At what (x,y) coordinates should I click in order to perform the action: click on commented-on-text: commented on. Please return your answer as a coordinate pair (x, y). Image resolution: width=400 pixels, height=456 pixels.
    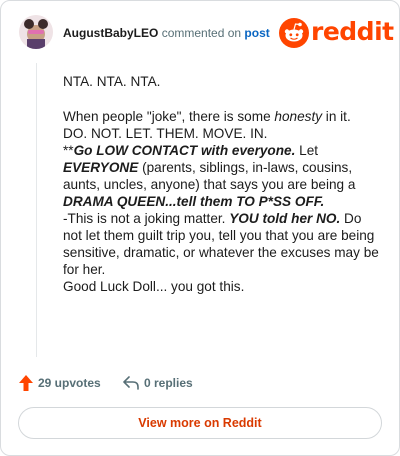
    Looking at the image, I should click on (201, 33).